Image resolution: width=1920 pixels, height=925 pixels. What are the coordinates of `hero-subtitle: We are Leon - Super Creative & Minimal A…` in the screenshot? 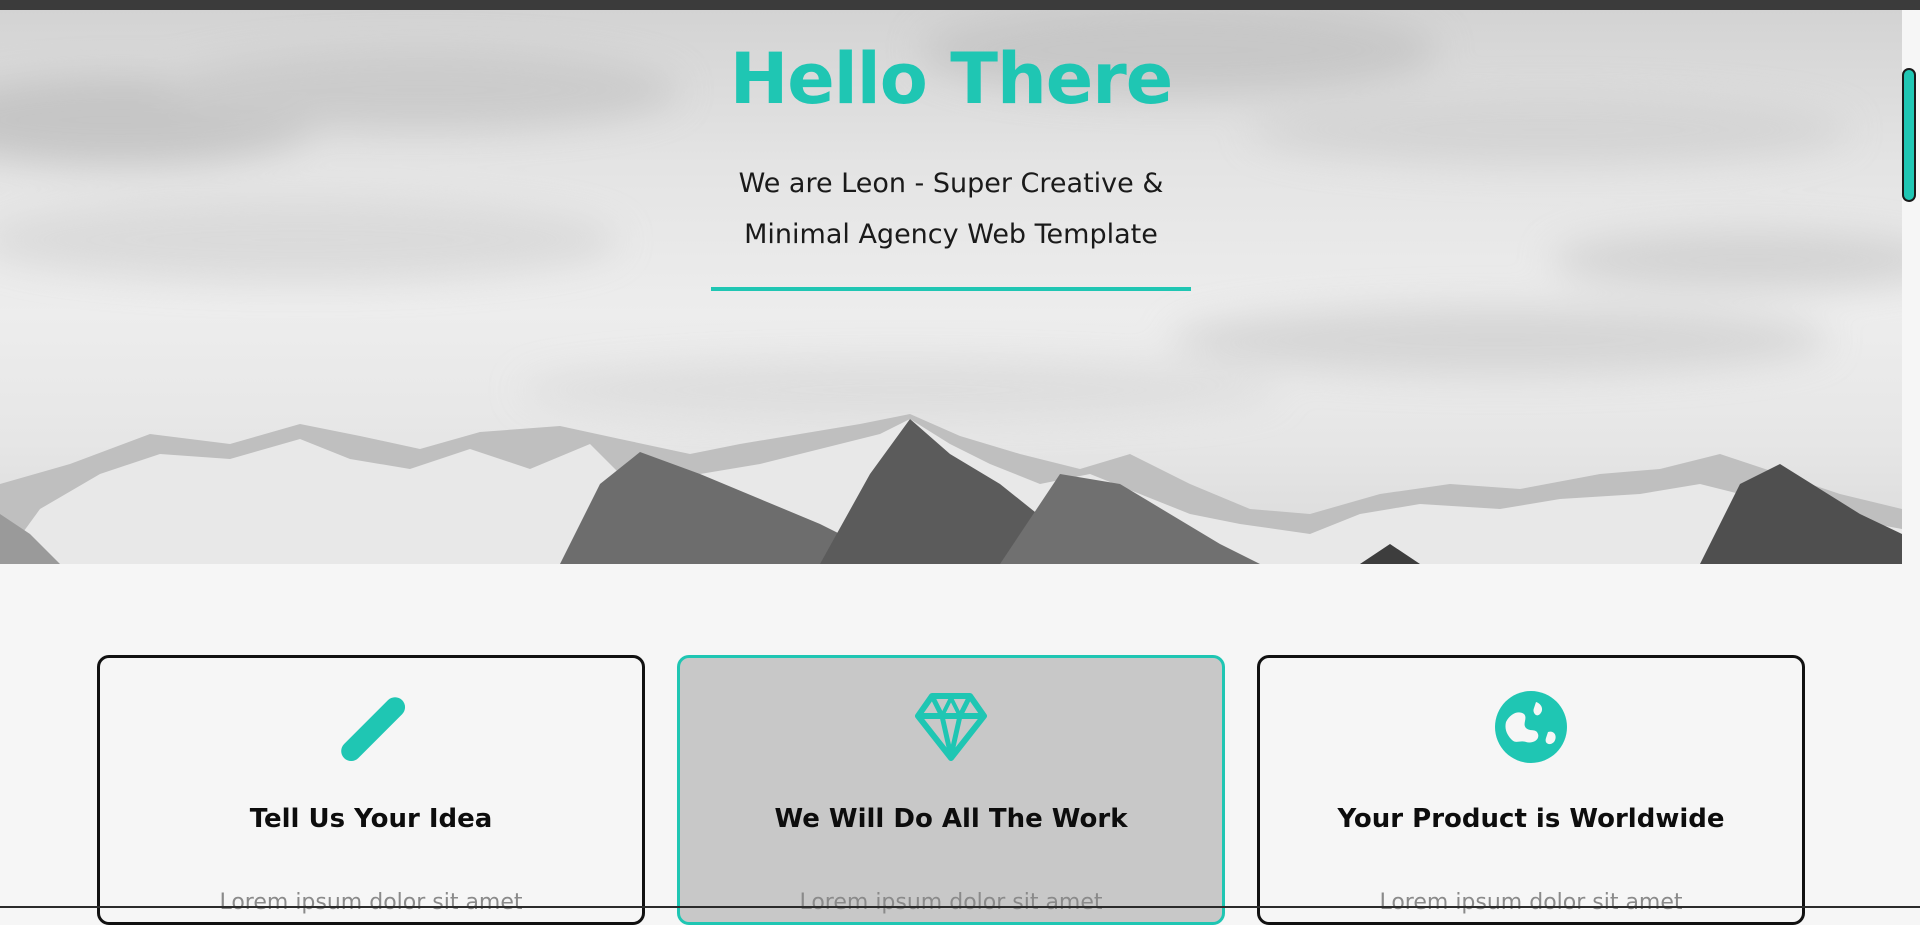 It's located at (951, 209).